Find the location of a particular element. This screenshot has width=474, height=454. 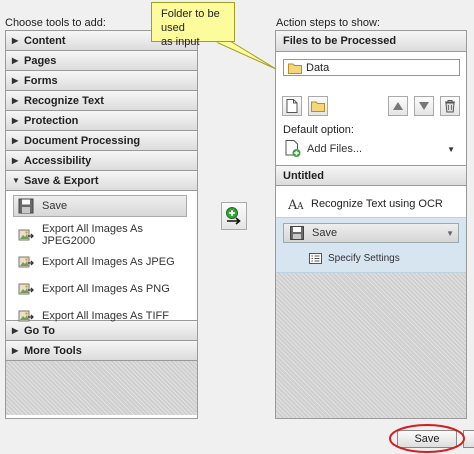

category-recognize-text: ▶ Recognize Text is located at coordinates (101, 101).